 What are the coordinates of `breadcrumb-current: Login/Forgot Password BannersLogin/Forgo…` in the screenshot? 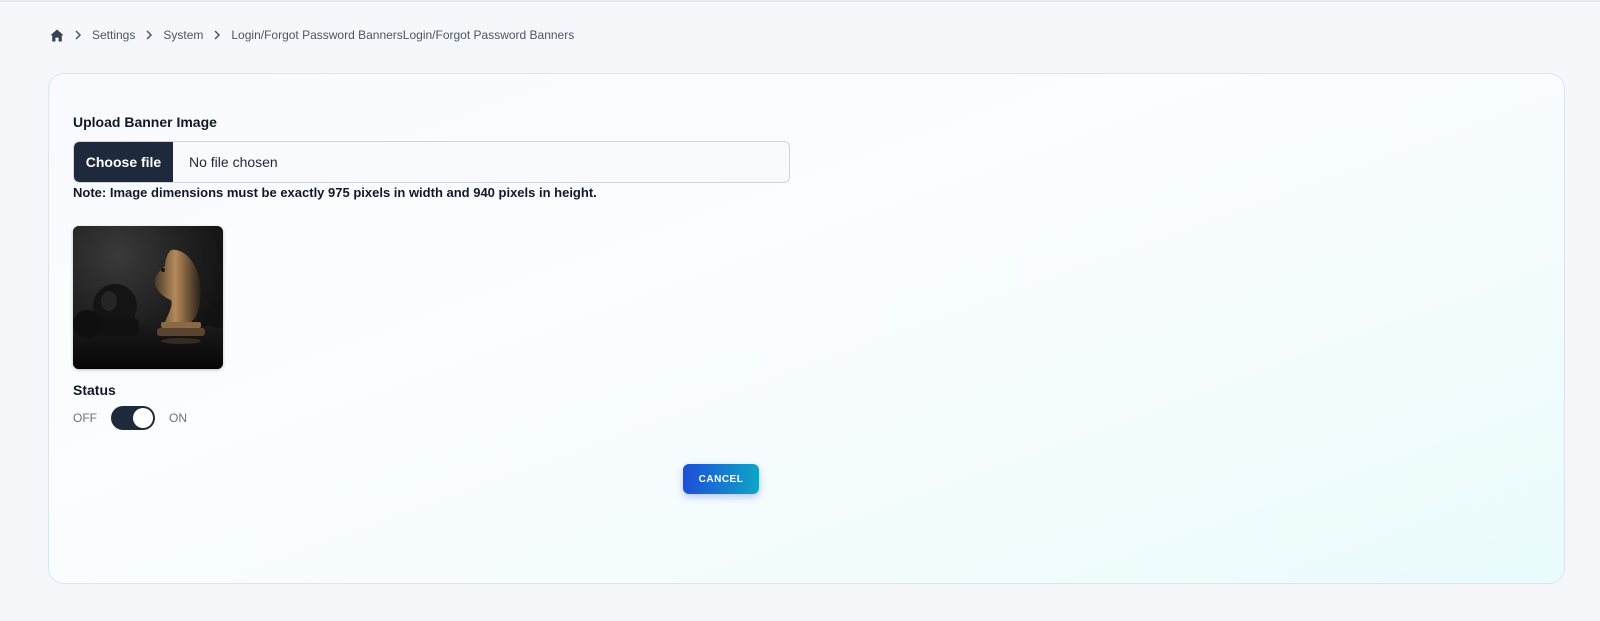 It's located at (403, 35).